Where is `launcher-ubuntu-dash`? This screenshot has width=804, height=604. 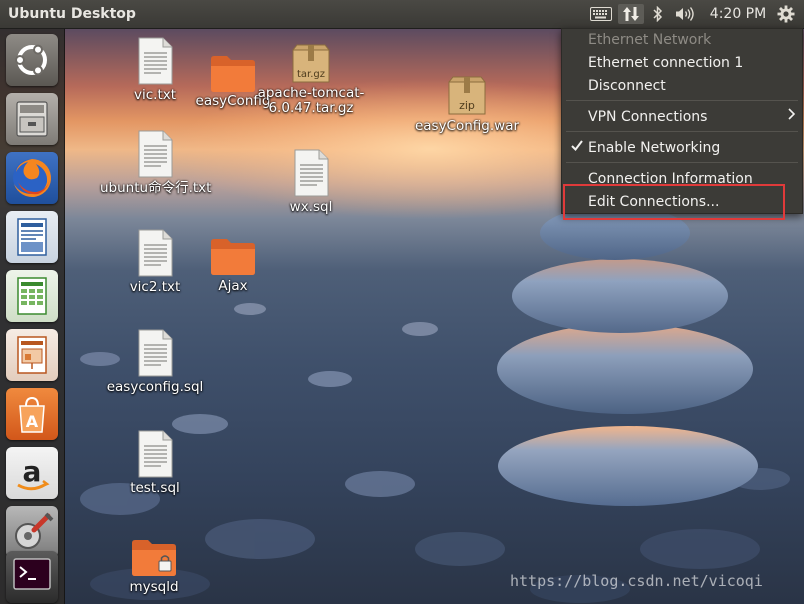
launcher-ubuntu-dash is located at coordinates (32, 60).